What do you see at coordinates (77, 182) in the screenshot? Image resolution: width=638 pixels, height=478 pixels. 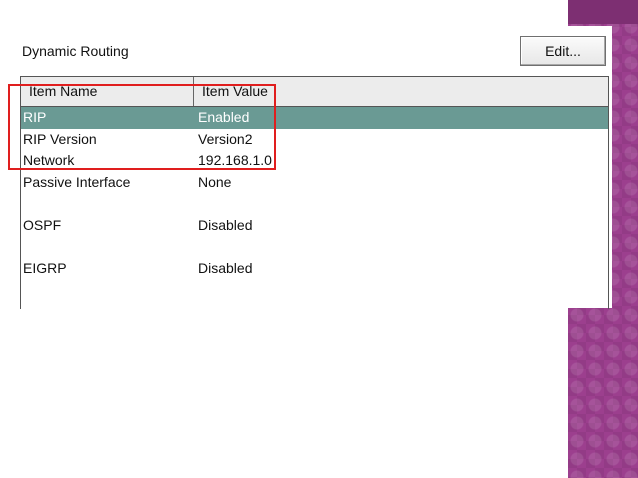 I see `row-item-name: Passive Interface` at bounding box center [77, 182].